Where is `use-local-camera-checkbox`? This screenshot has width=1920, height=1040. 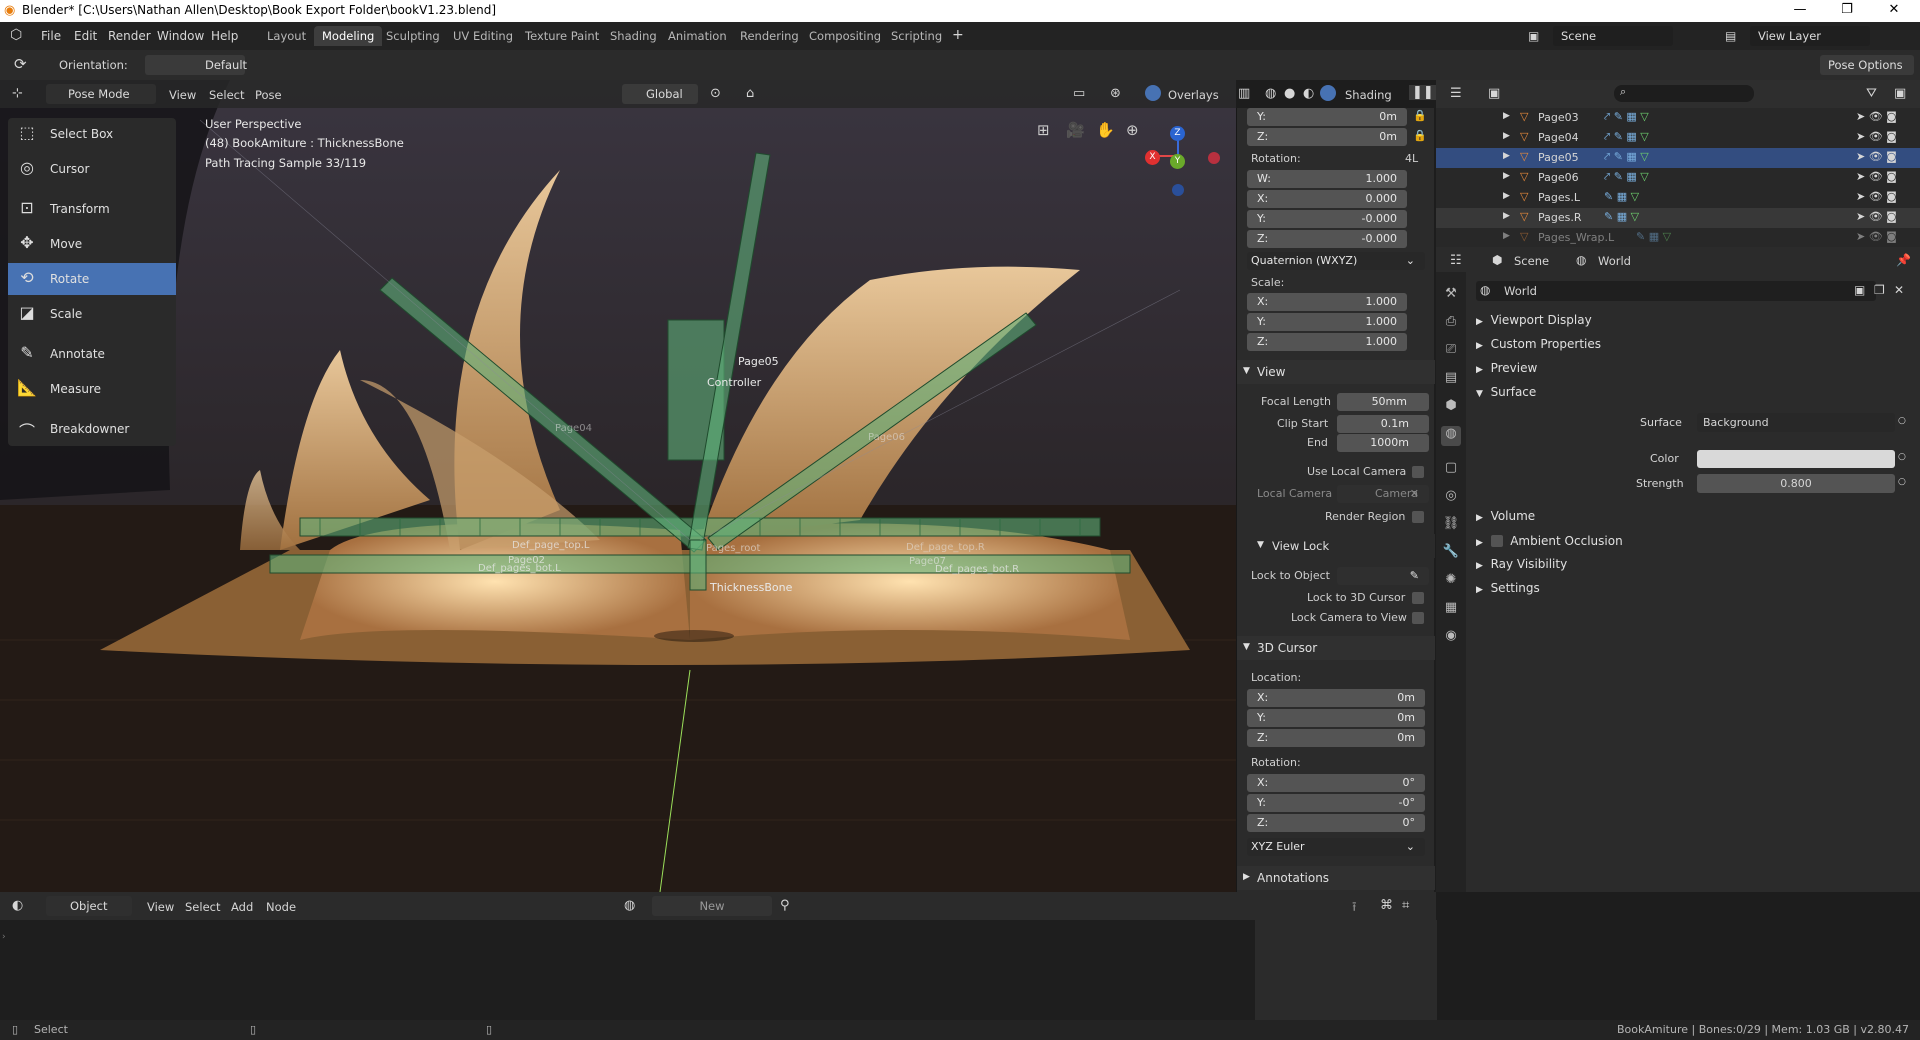
use-local-camera-checkbox is located at coordinates (1418, 472).